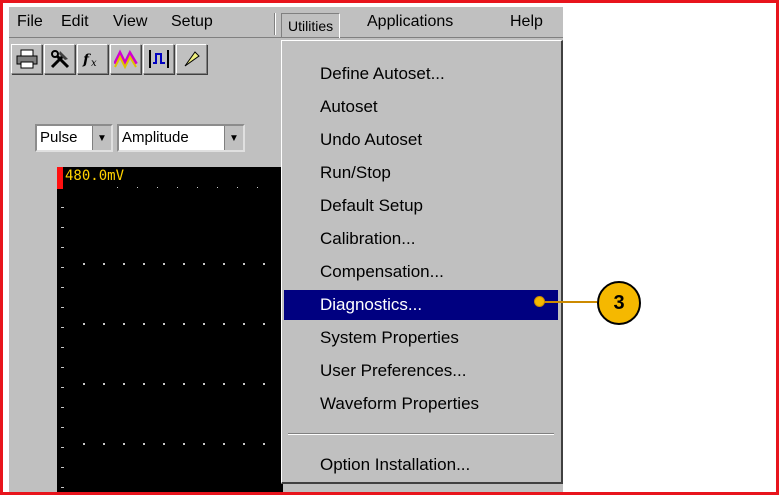  Describe the element at coordinates (410, 22) in the screenshot. I see `menu-applications: Applications` at that location.